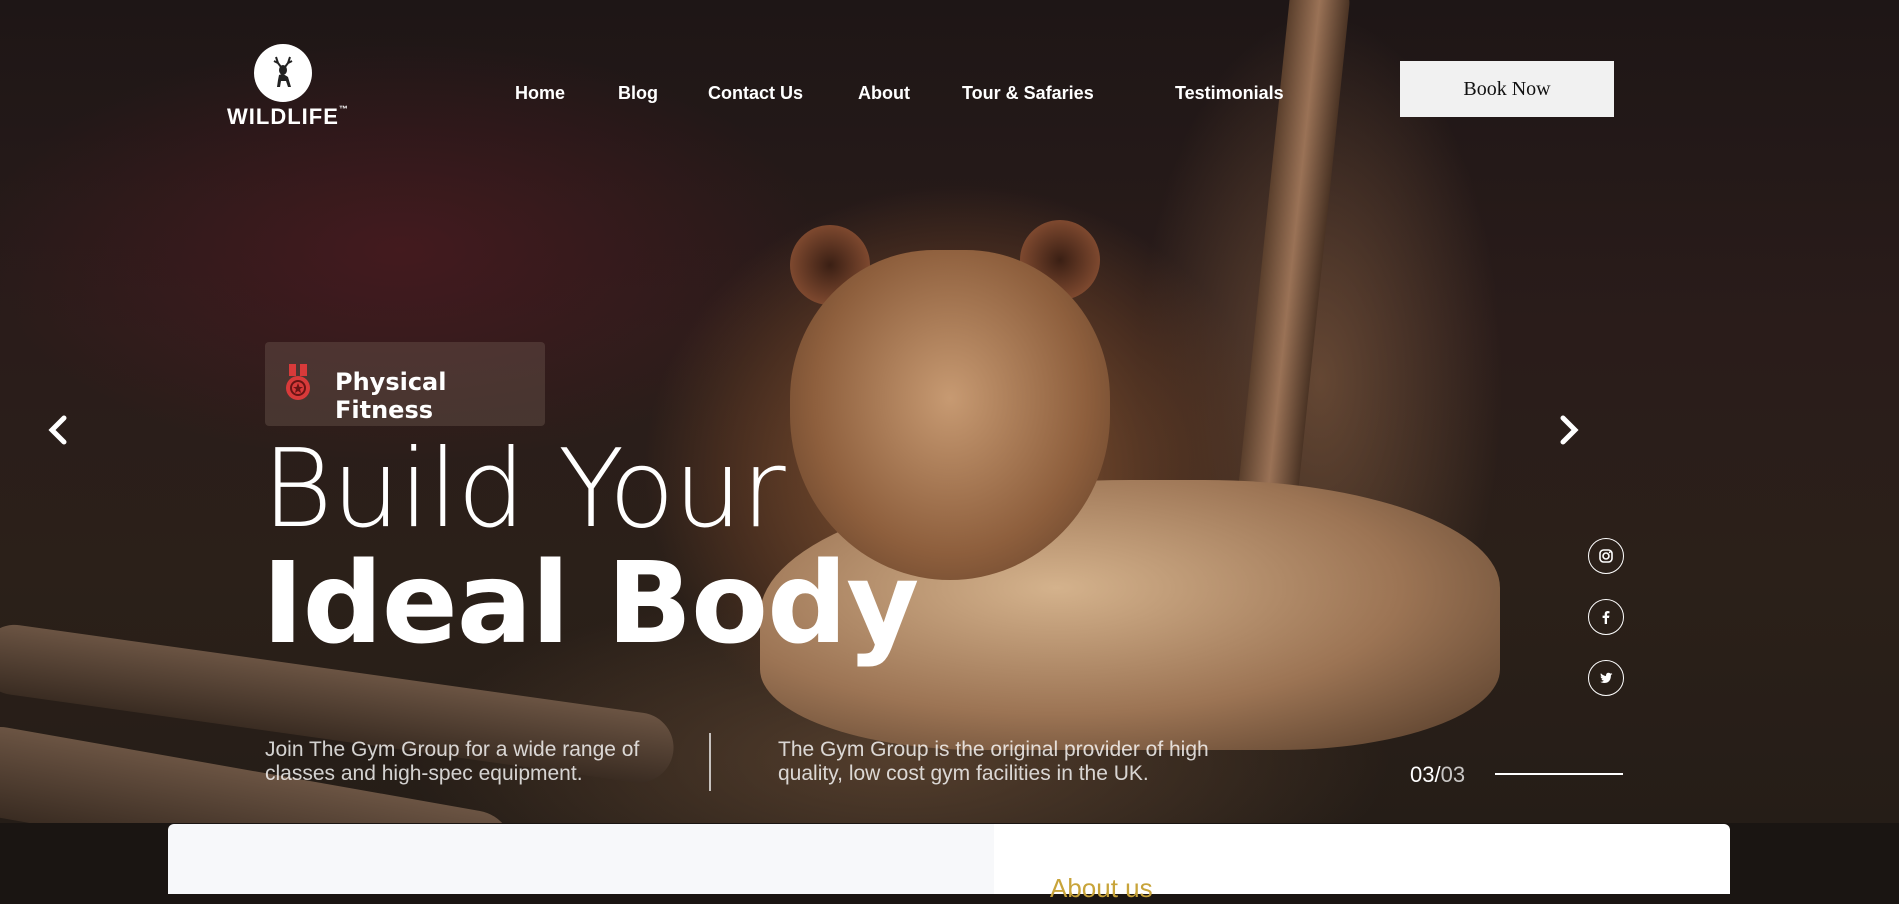 The image size is (1899, 904). What do you see at coordinates (391, 396) in the screenshot?
I see `badge-label: Physical Fitness` at bounding box center [391, 396].